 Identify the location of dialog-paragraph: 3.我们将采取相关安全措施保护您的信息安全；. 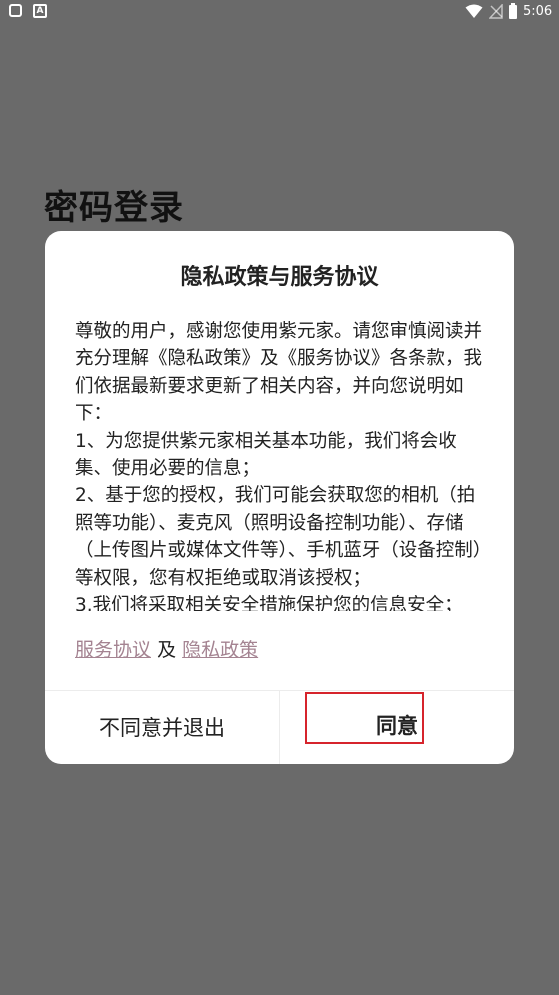
(269, 603).